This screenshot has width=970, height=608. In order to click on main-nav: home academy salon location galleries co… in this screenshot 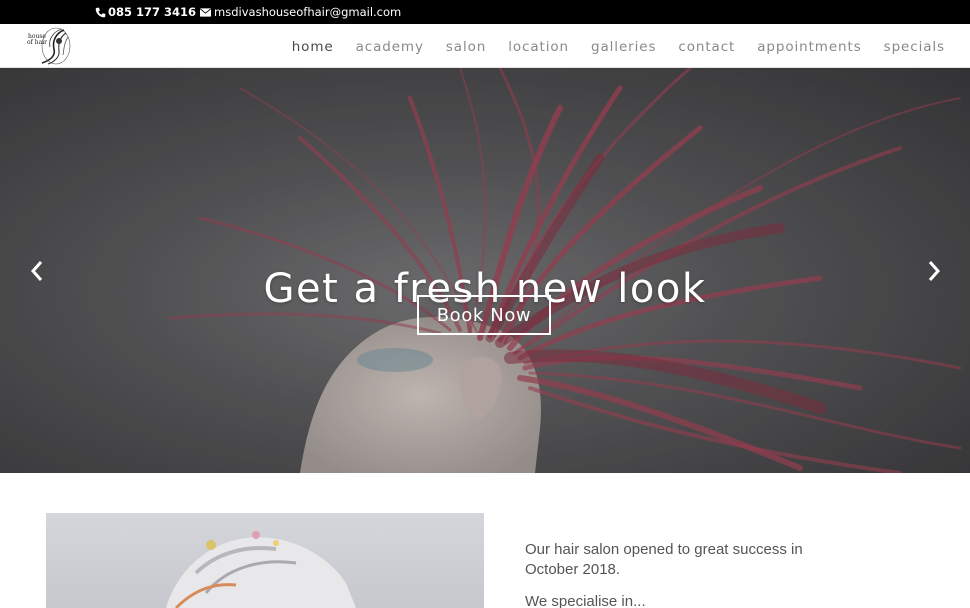, I will do `click(607, 47)`.